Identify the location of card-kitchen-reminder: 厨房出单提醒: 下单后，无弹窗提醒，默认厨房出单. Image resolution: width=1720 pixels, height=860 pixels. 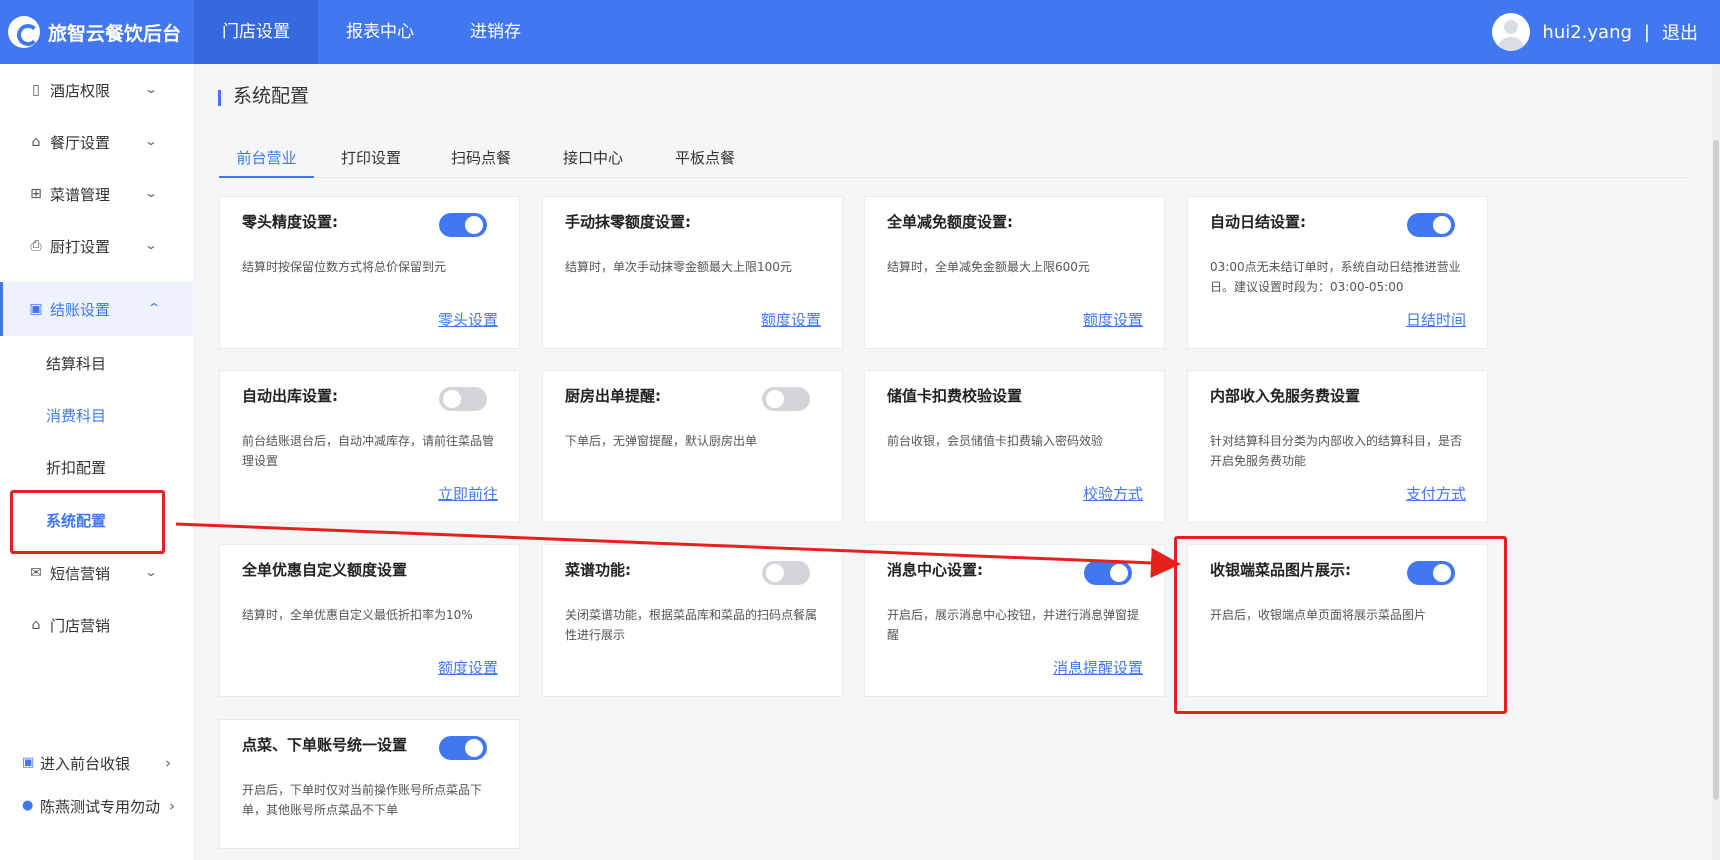
(692, 446).